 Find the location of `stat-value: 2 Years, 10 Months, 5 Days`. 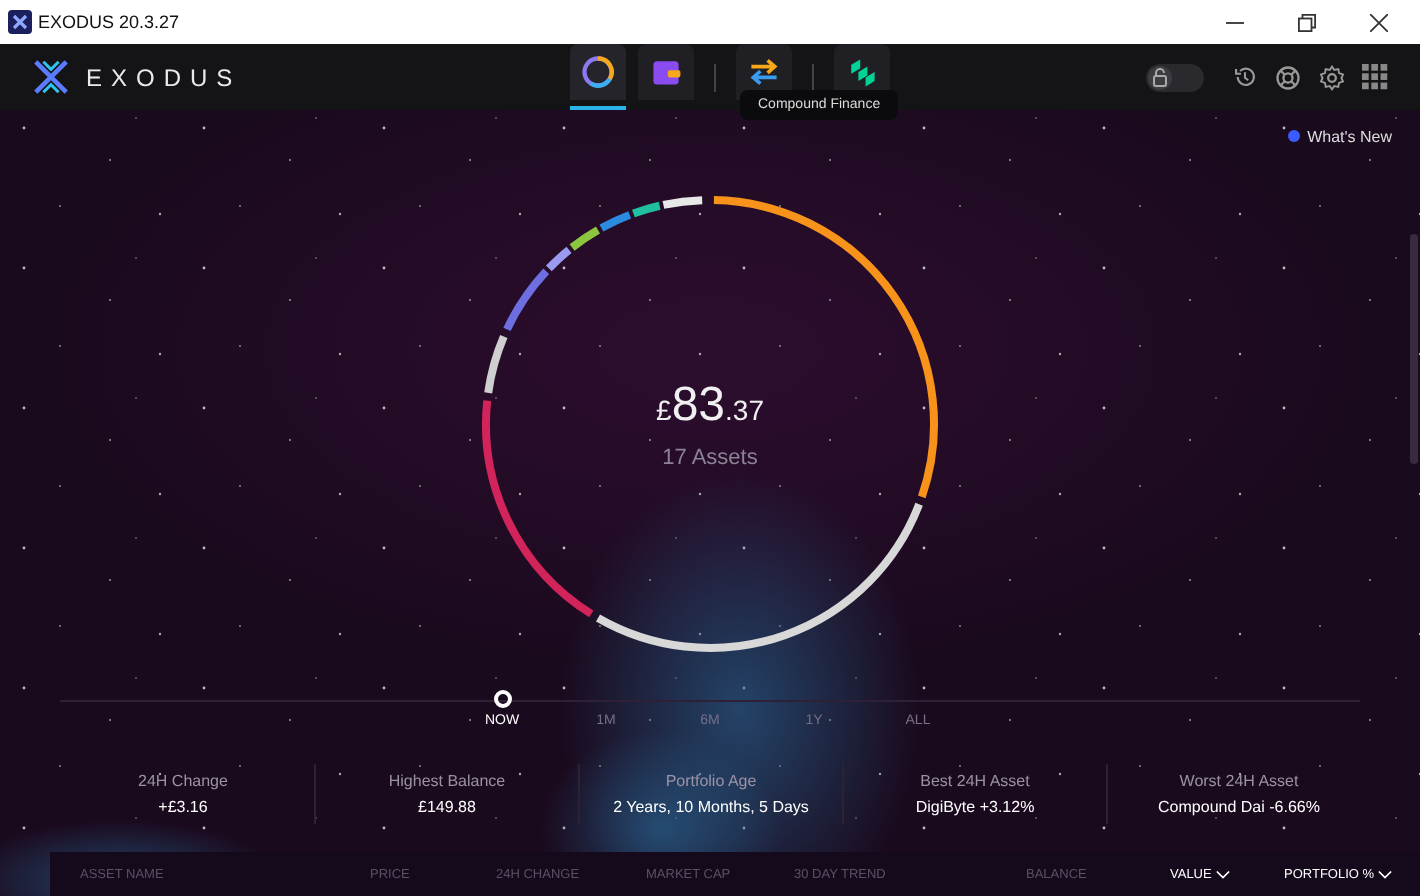

stat-value: 2 Years, 10 Months, 5 Days is located at coordinates (711, 807).